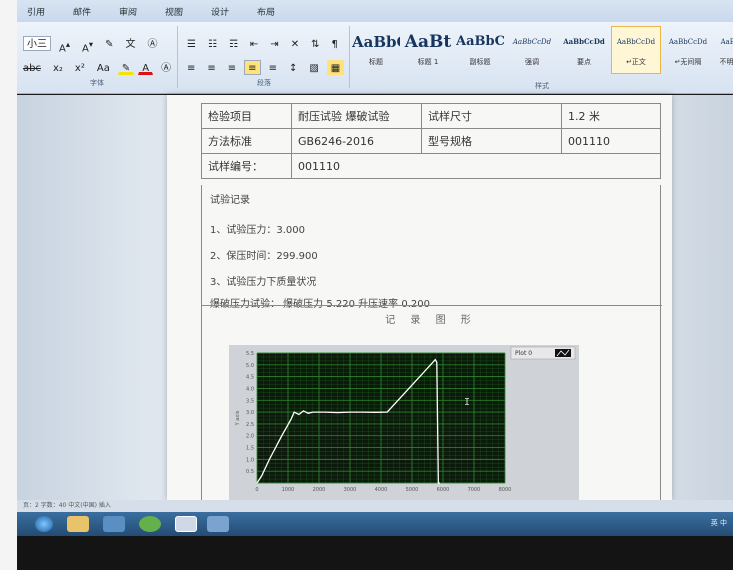  What do you see at coordinates (480, 62) in the screenshot?
I see `style-name: 副标题` at bounding box center [480, 62].